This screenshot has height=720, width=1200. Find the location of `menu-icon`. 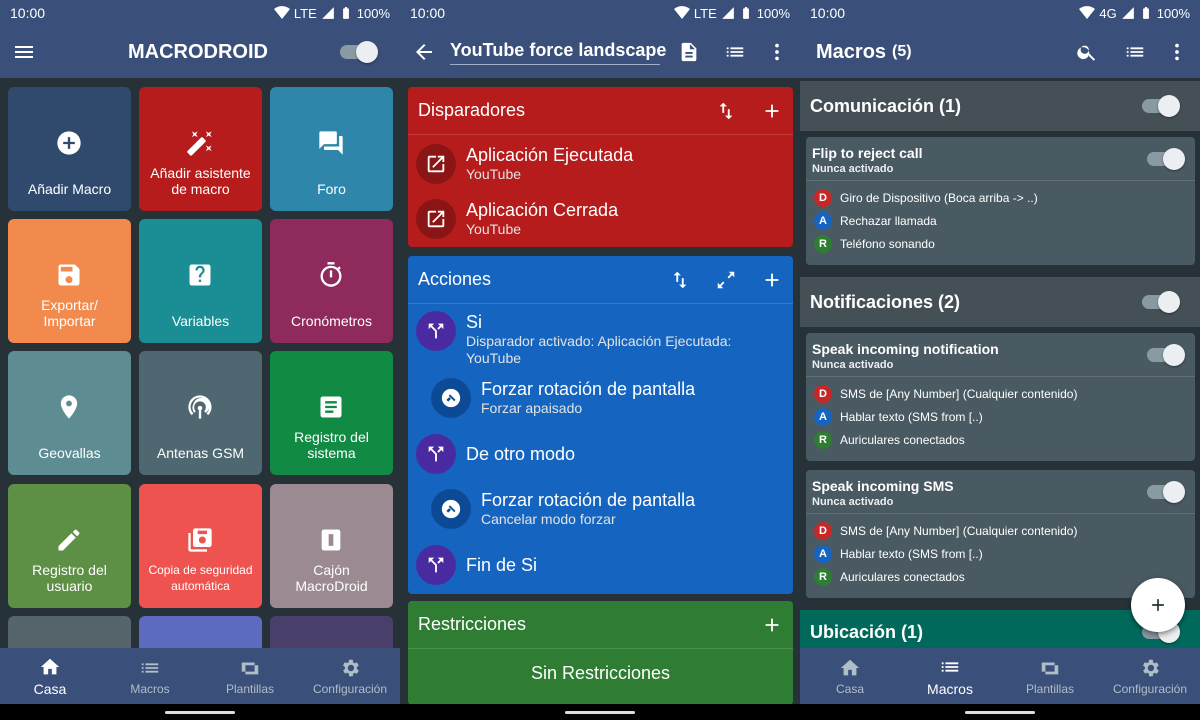

menu-icon is located at coordinates (24, 52).